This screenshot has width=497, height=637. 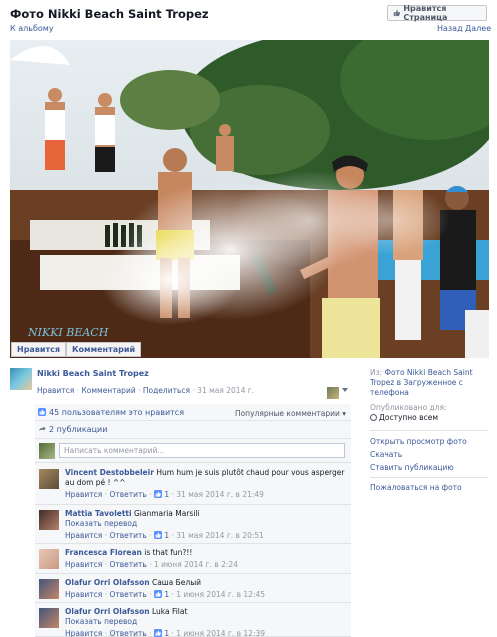 I want to click on photo-like-button: Нравится, so click(x=39, y=349).